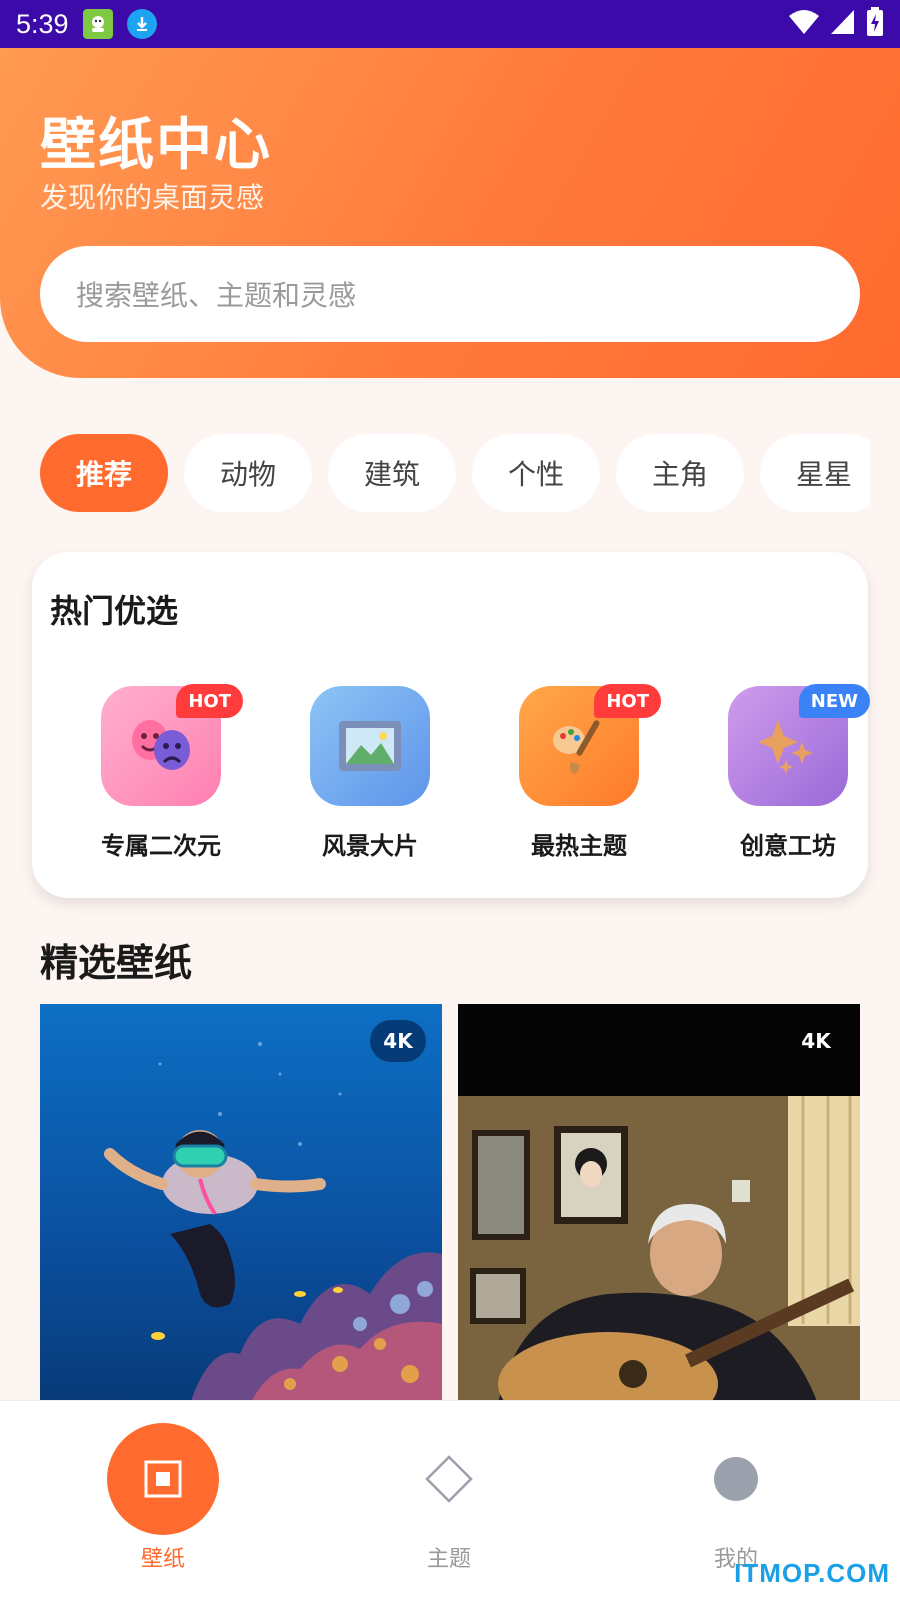 This screenshot has width=900, height=1600. I want to click on category-tabs: 推荐 动物 建筑 个性 主角 星星, so click(455, 473).